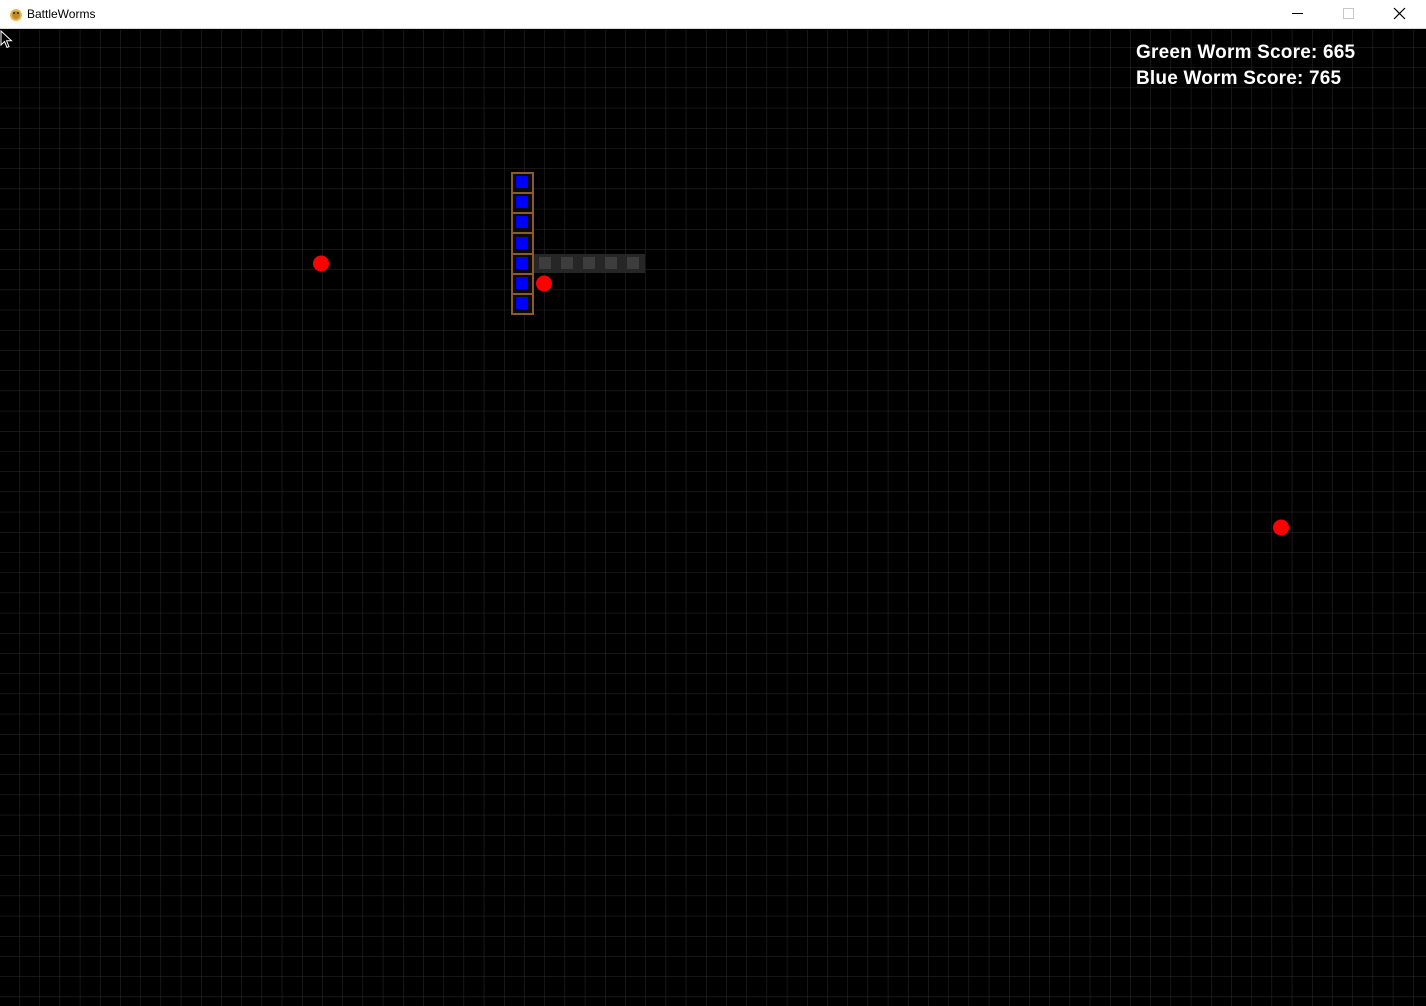 The height and width of the screenshot is (1006, 1426). I want to click on minimize-button, so click(1297, 14).